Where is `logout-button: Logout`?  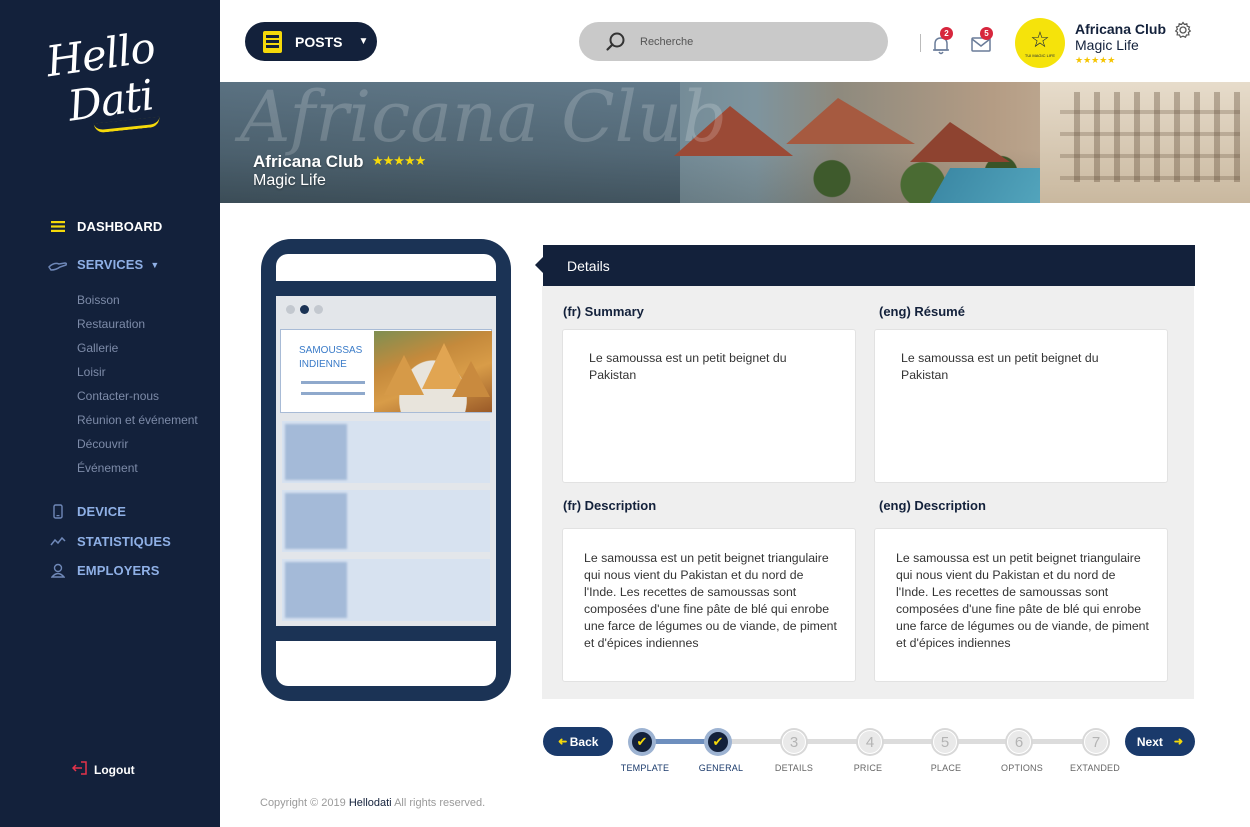 logout-button: Logout is located at coordinates (103, 769).